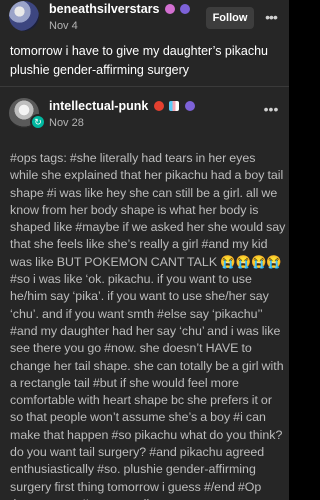 The width and height of the screenshot is (320, 500). What do you see at coordinates (38, 122) in the screenshot?
I see `reblog-icon: ↻` at bounding box center [38, 122].